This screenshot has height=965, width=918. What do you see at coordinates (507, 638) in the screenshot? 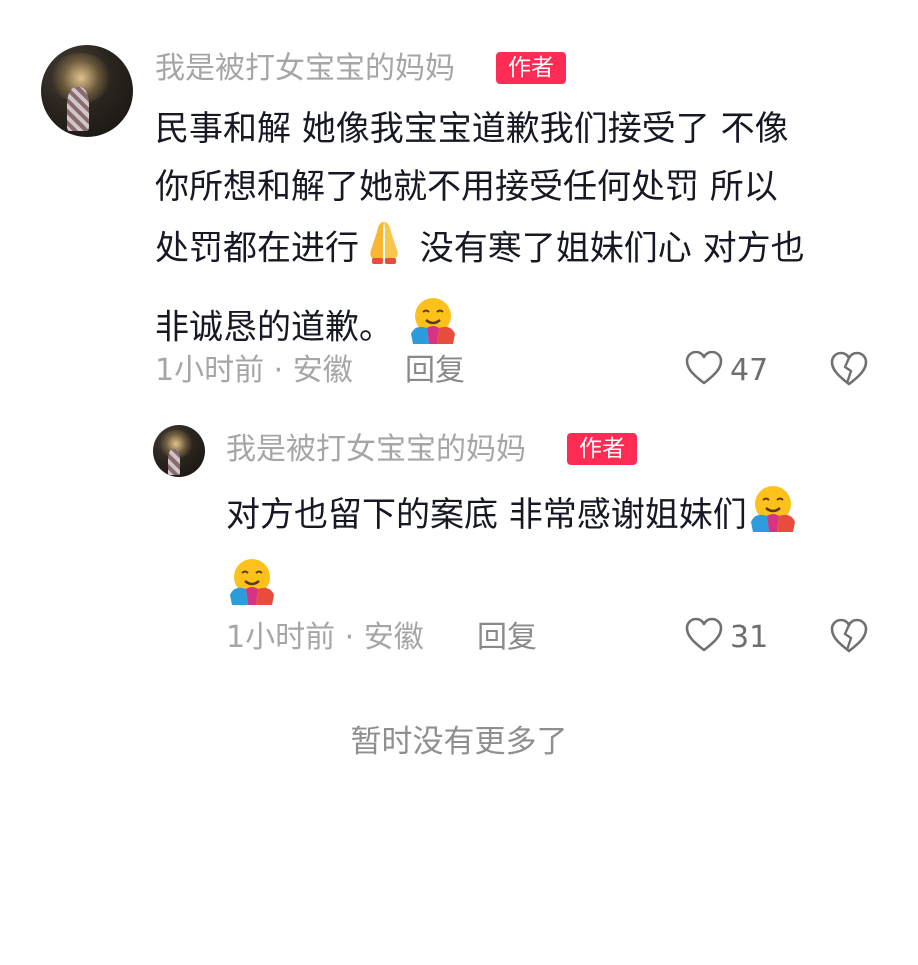
I see `reply-button: 回复` at bounding box center [507, 638].